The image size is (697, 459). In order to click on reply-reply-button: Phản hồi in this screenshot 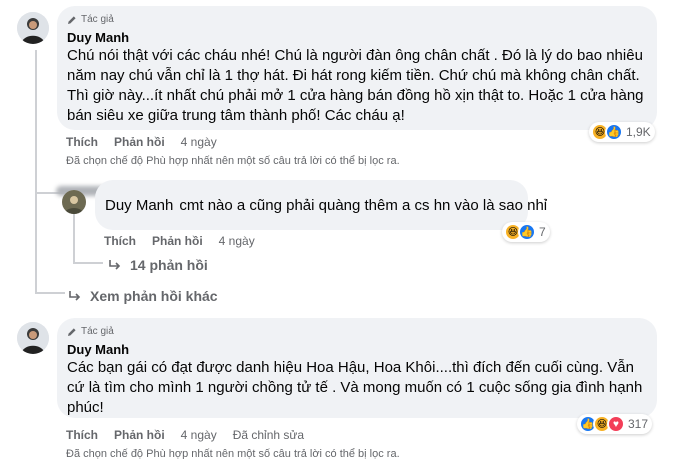, I will do `click(177, 241)`.